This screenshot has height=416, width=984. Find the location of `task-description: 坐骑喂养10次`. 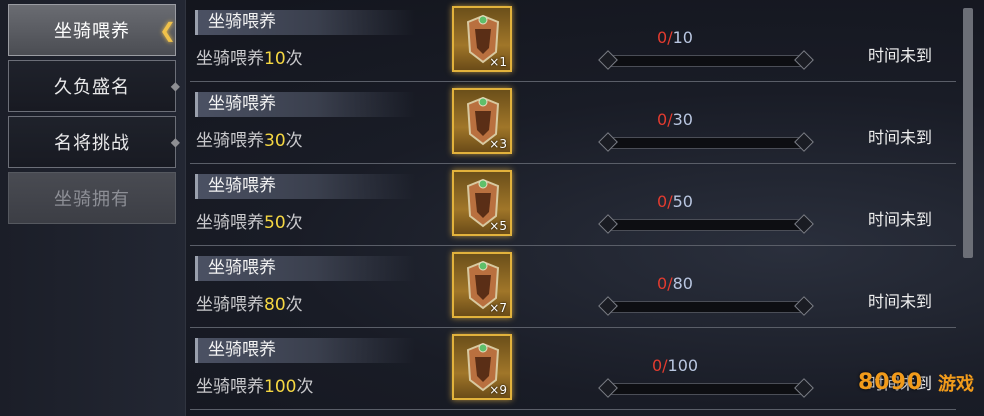

task-description: 坐骑喂养10次 is located at coordinates (249, 56).